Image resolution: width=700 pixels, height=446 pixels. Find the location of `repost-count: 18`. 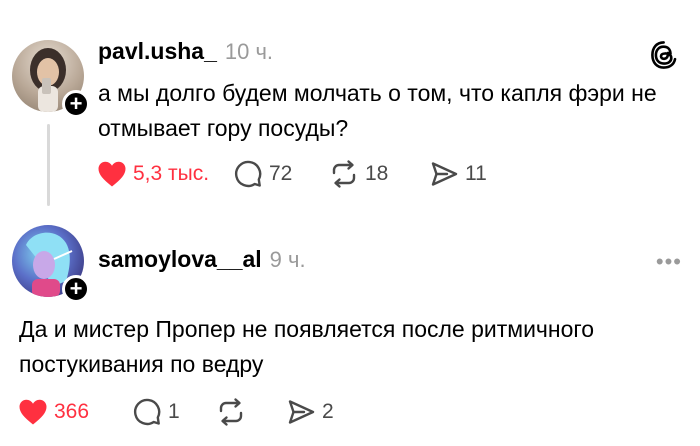

repost-count: 18 is located at coordinates (377, 173).